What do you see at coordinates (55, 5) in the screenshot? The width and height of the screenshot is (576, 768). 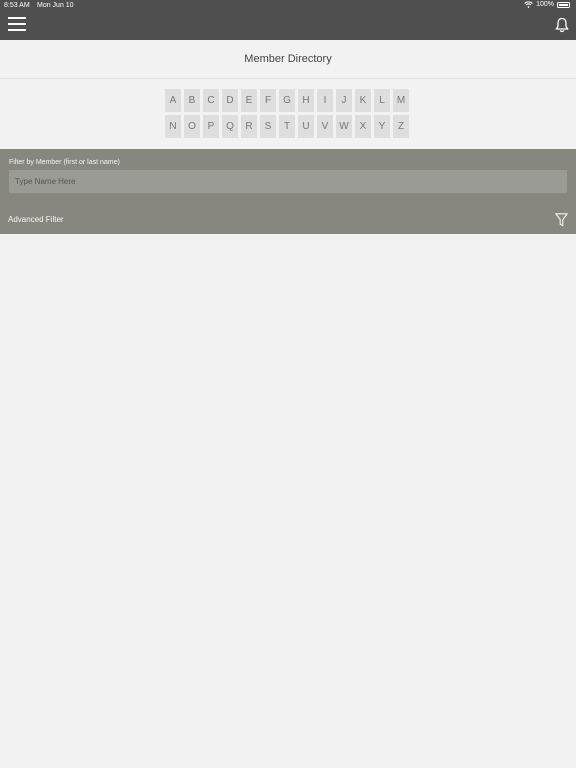 I see `status-date: Mon Jun 10` at bounding box center [55, 5].